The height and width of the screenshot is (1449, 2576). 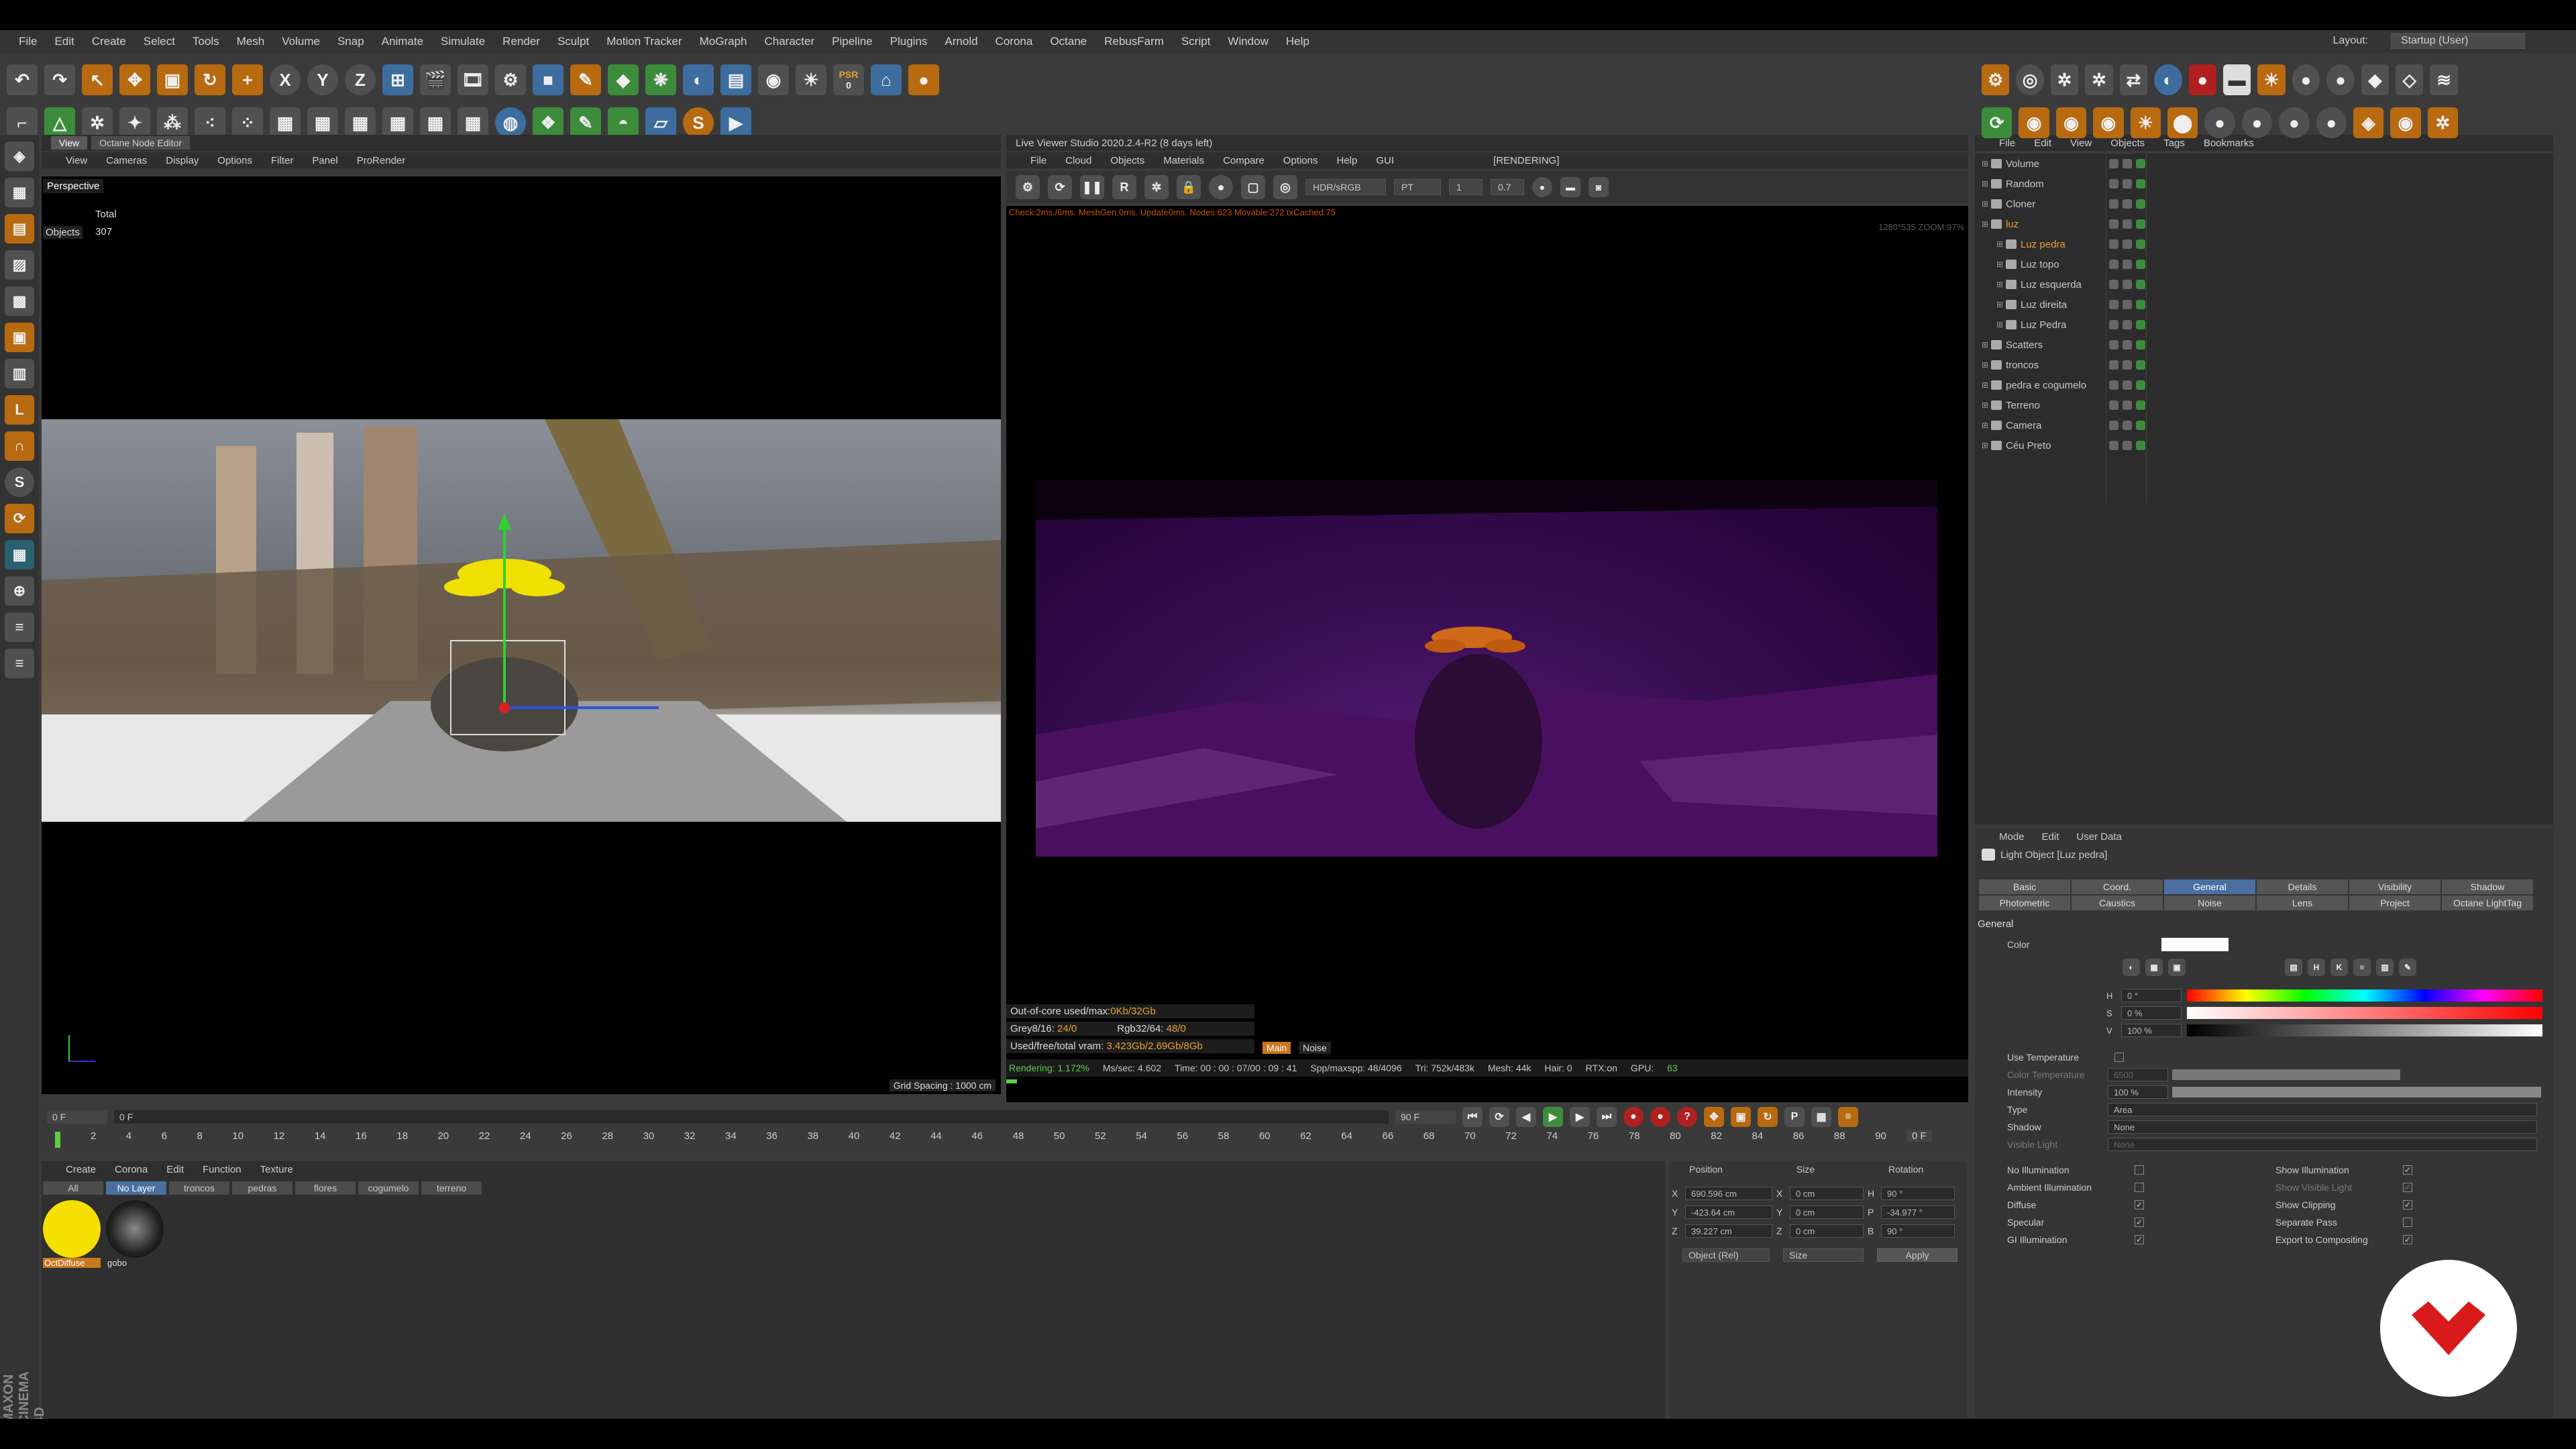 What do you see at coordinates (2117, 886) in the screenshot?
I see `attr-tab-coord: Coord.` at bounding box center [2117, 886].